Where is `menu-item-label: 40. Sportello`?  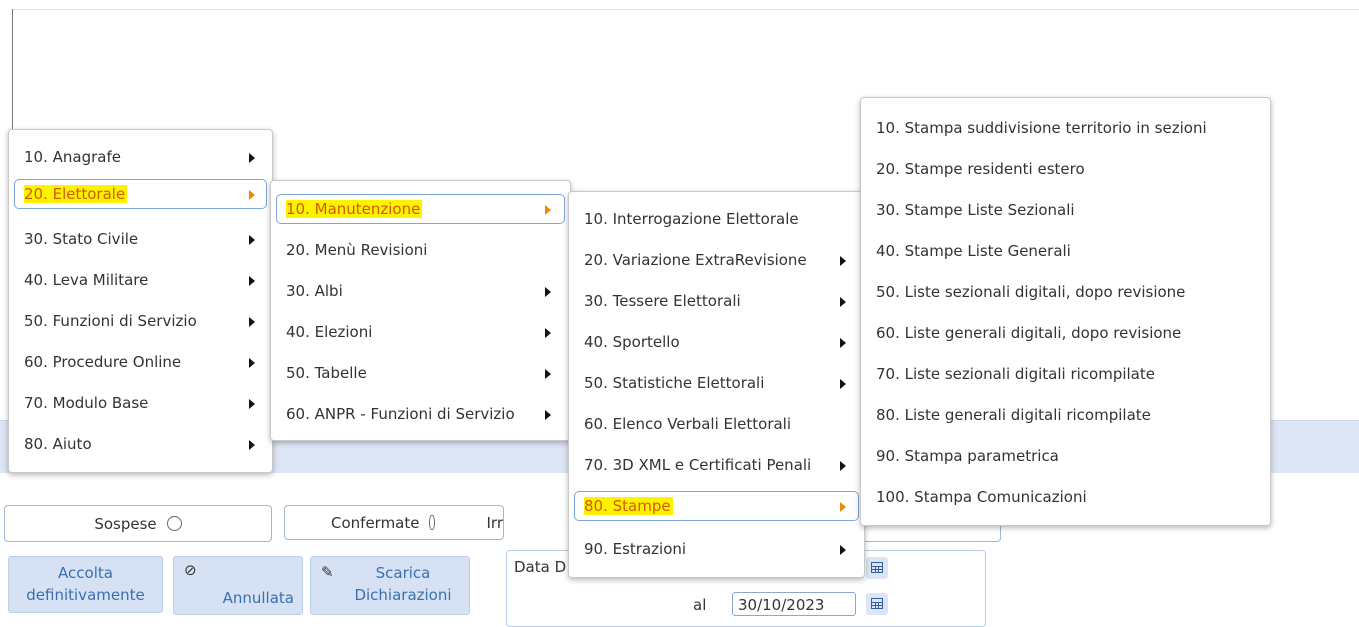
menu-item-label: 40. Sportello is located at coordinates (632, 342).